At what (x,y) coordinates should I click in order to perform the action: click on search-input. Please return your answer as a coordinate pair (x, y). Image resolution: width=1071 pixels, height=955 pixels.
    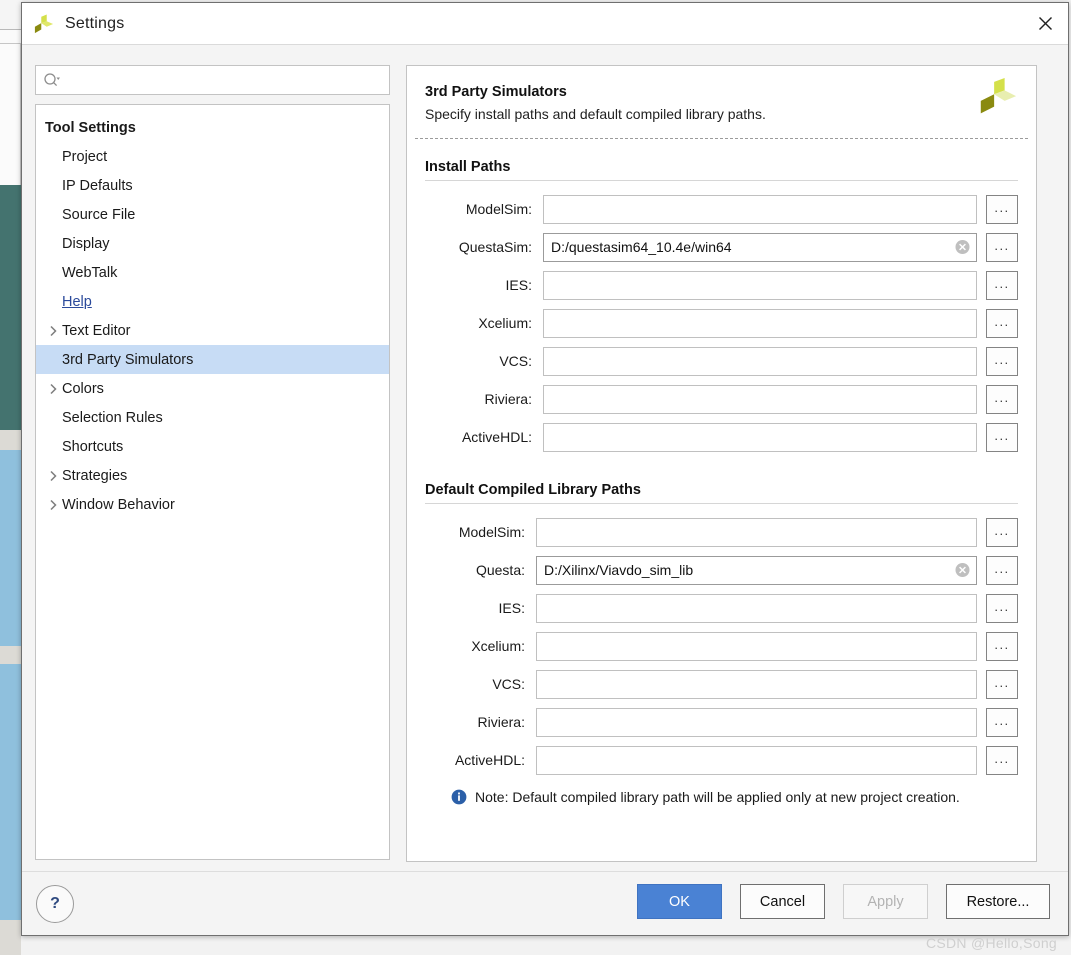
    Looking at the image, I should click on (225, 80).